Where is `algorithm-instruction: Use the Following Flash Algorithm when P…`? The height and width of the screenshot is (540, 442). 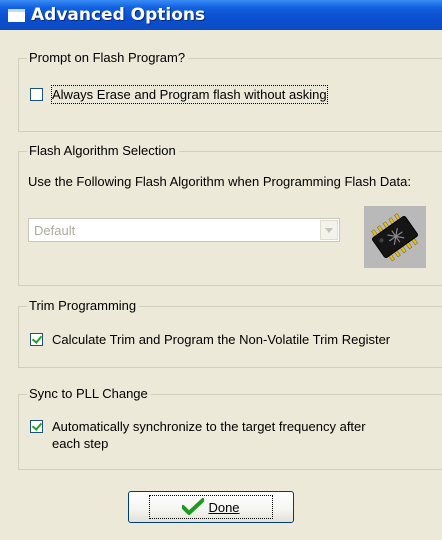 algorithm-instruction: Use the Following Flash Algorithm when P… is located at coordinates (219, 181).